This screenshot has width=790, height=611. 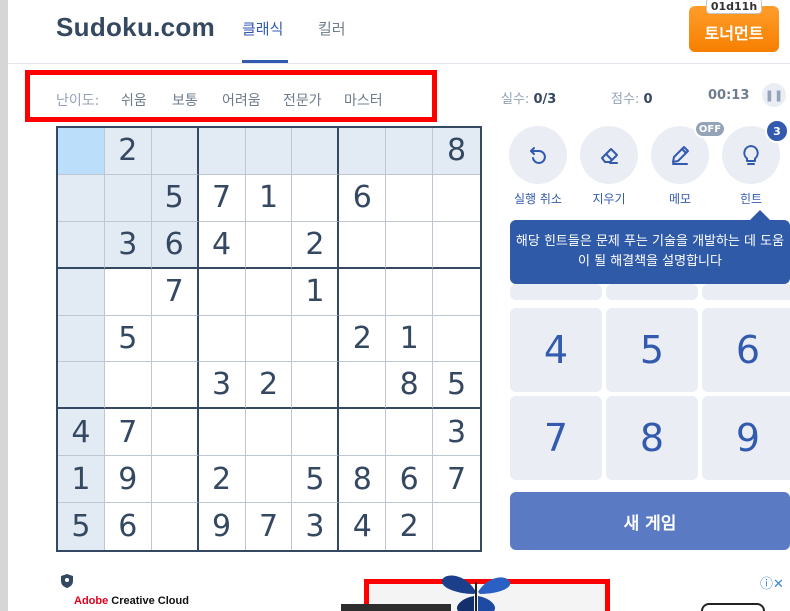 What do you see at coordinates (556, 438) in the screenshot?
I see `numpad-7: 7` at bounding box center [556, 438].